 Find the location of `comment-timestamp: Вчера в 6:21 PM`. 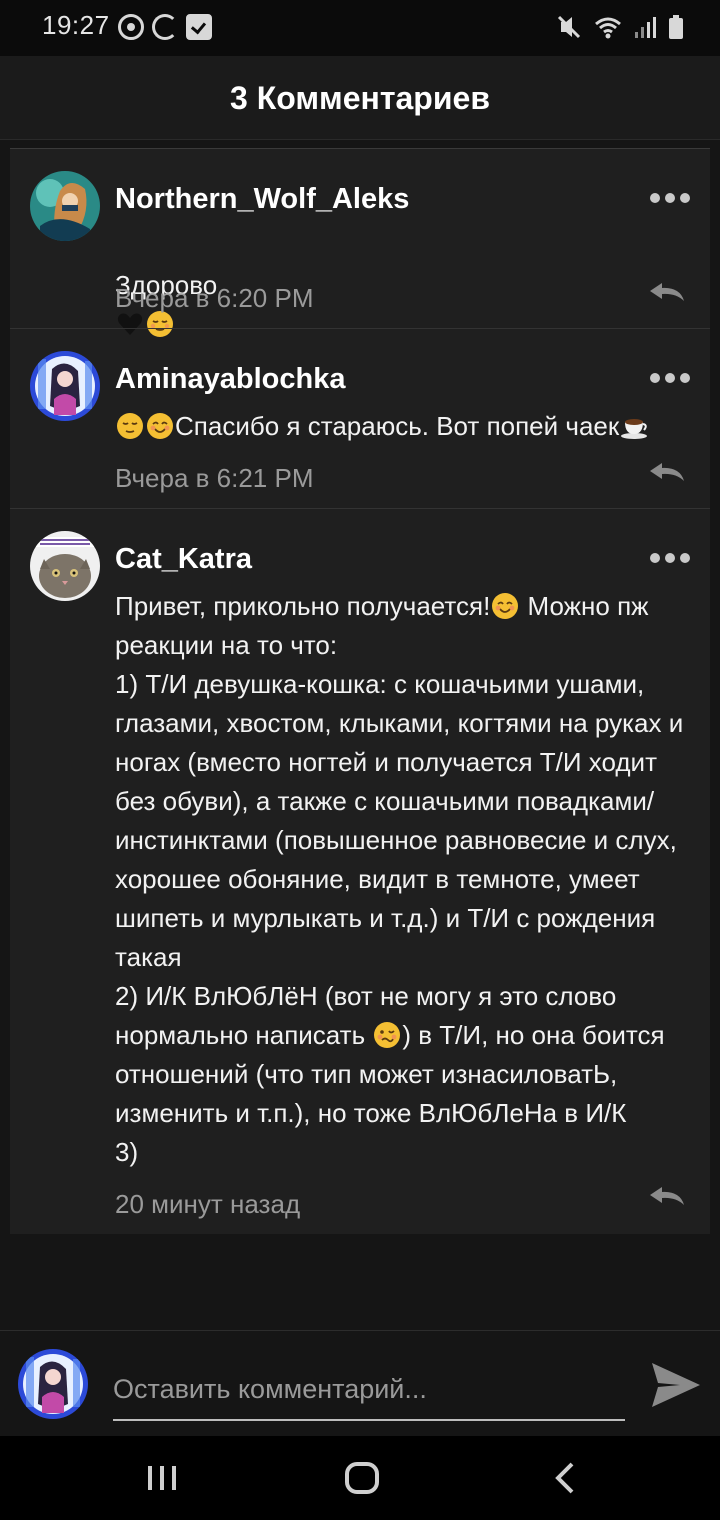

comment-timestamp: Вчера в 6:21 PM is located at coordinates (214, 478).